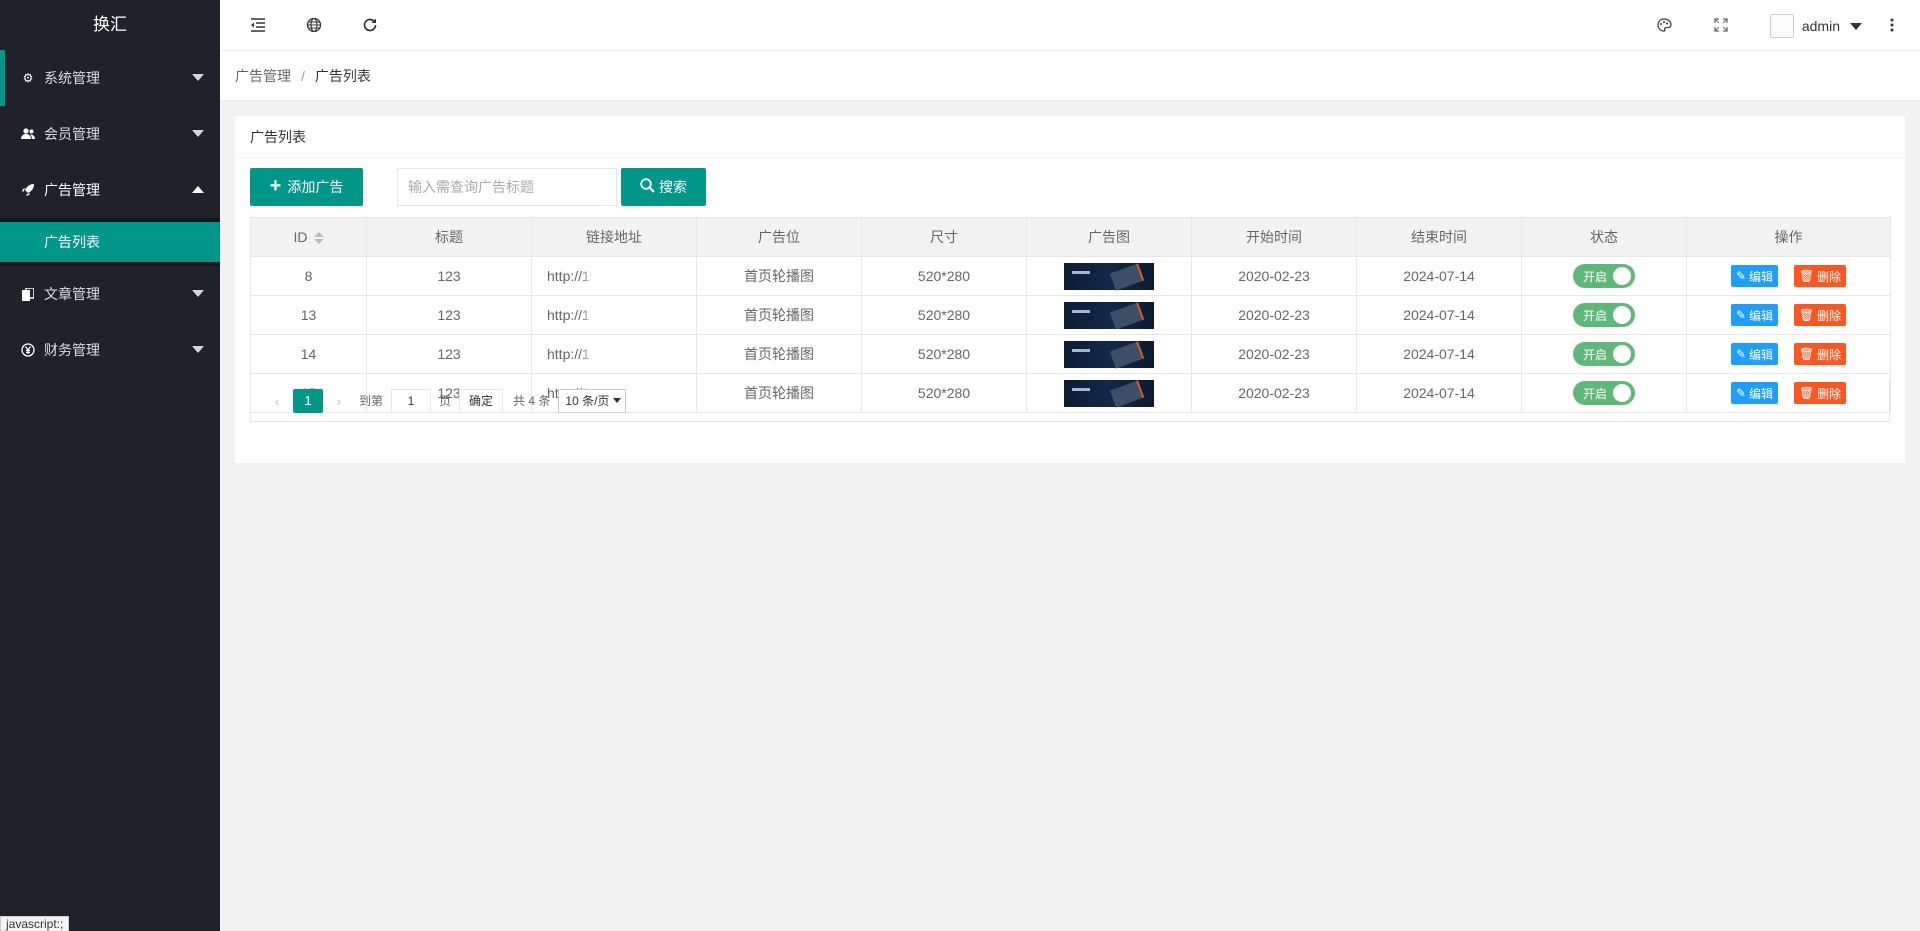  What do you see at coordinates (647, 187) in the screenshot?
I see `search-icon` at bounding box center [647, 187].